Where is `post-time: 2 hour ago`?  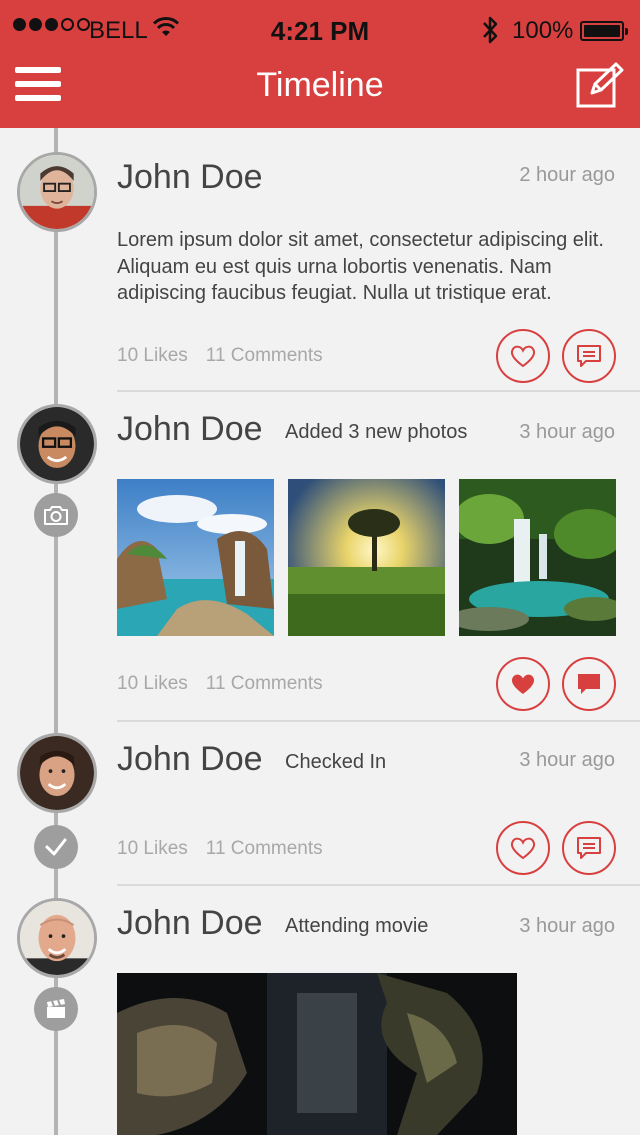 post-time: 2 hour ago is located at coordinates (567, 175).